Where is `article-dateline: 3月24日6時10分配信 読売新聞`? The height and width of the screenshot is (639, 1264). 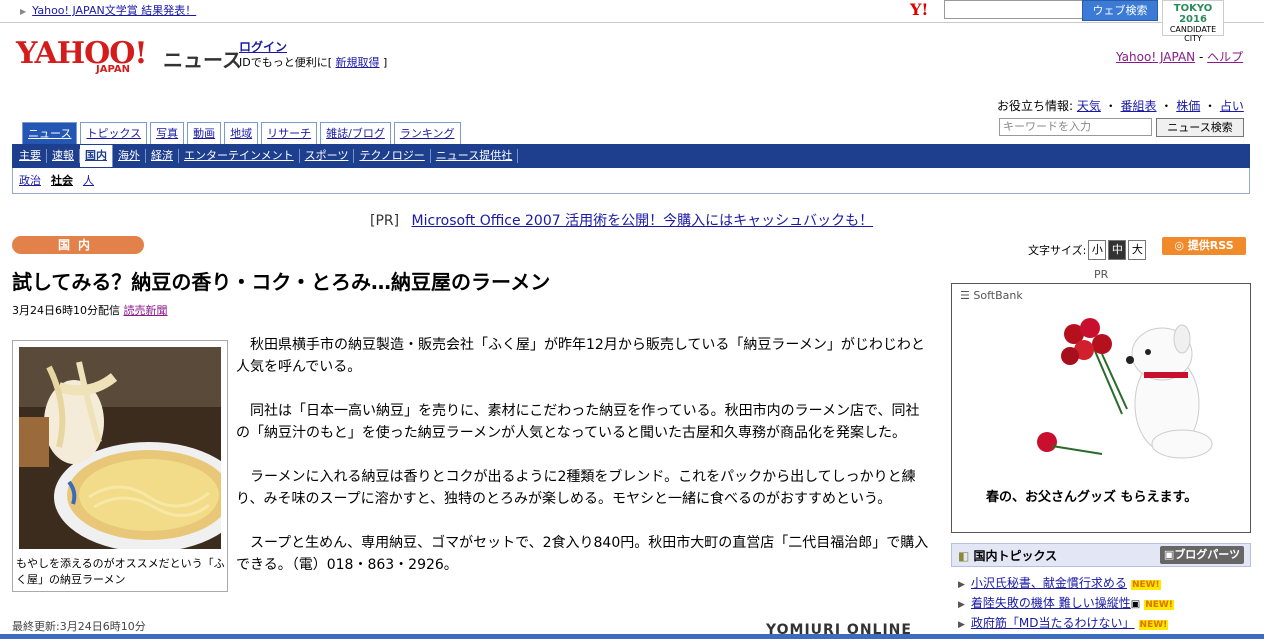 article-dateline: 3月24日6時10分配信 読売新聞 is located at coordinates (90, 310).